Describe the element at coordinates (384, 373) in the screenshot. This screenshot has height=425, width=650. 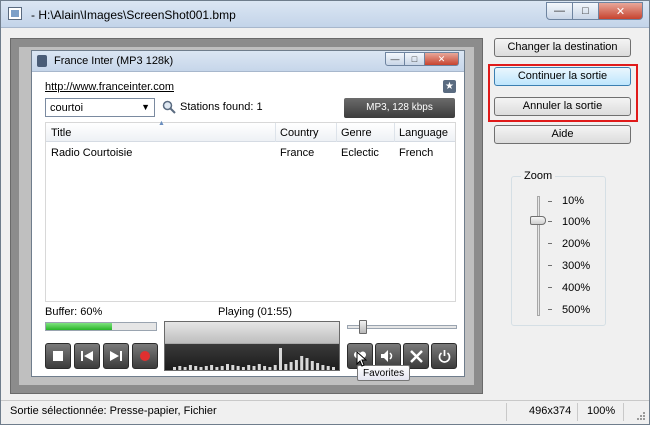
I see `favorites-tooltip: Favorites` at that location.